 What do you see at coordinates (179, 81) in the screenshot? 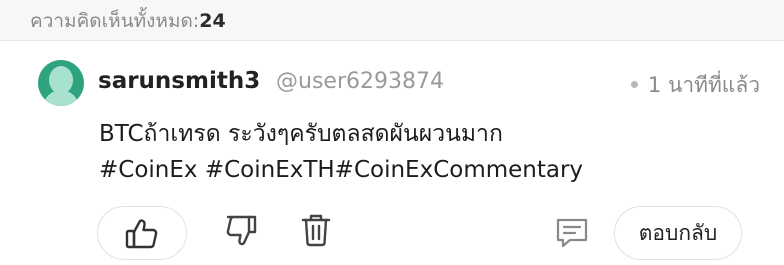
I see `username: sarunsmith3` at bounding box center [179, 81].